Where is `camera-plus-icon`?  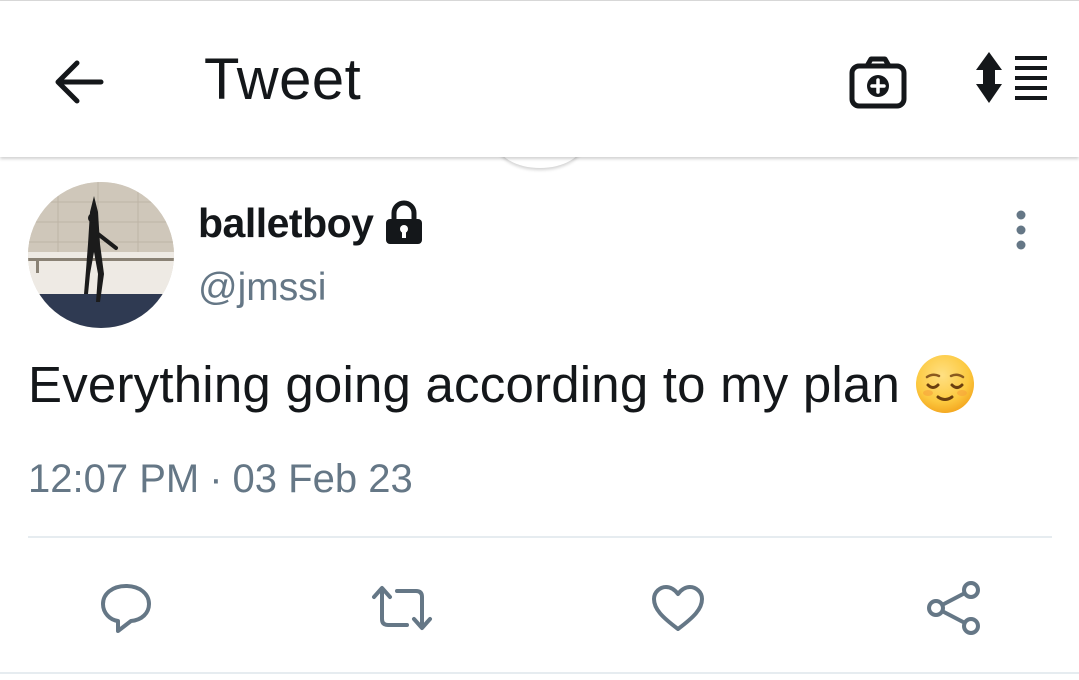
camera-plus-icon is located at coordinates (878, 82).